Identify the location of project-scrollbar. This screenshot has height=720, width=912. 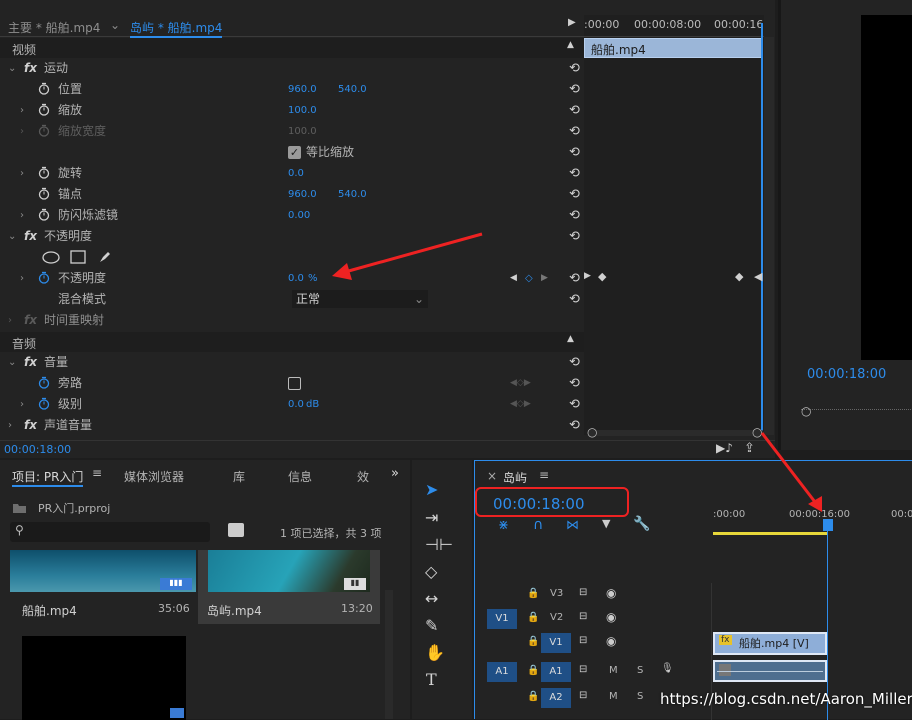
(389, 654).